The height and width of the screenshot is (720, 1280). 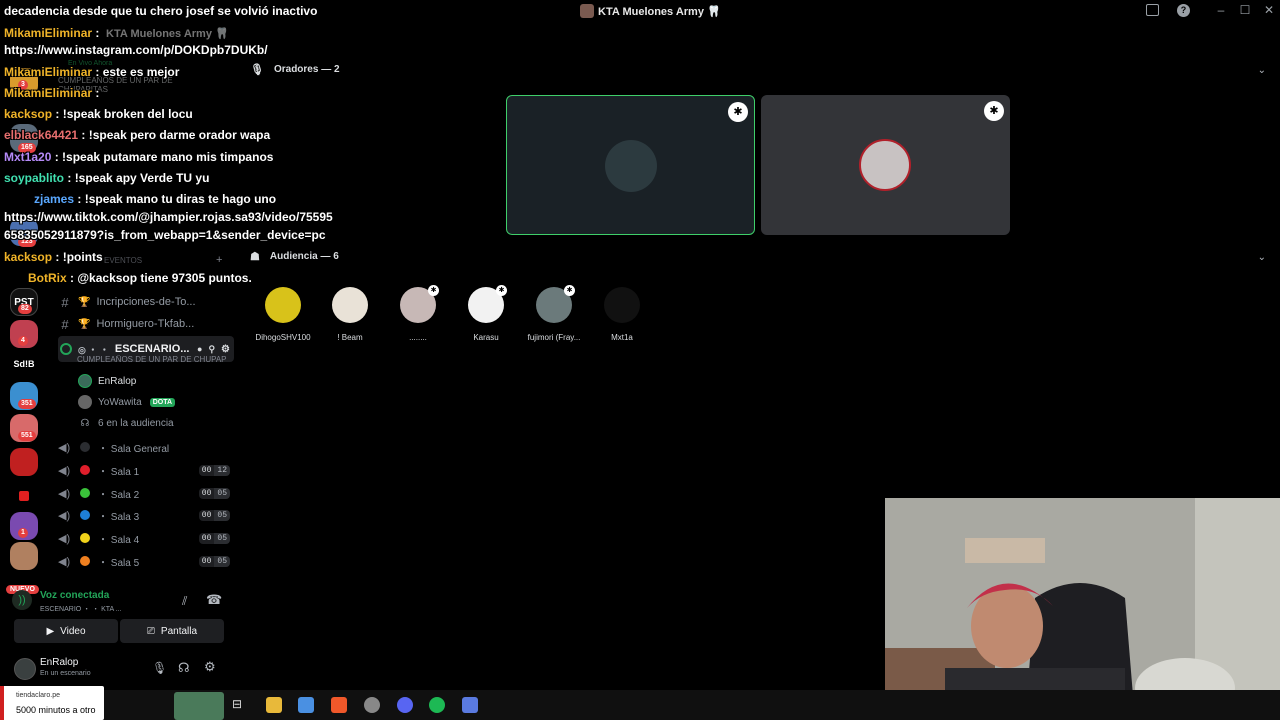 I want to click on server-icon-sdb: Sd!B, so click(x=24, y=364).